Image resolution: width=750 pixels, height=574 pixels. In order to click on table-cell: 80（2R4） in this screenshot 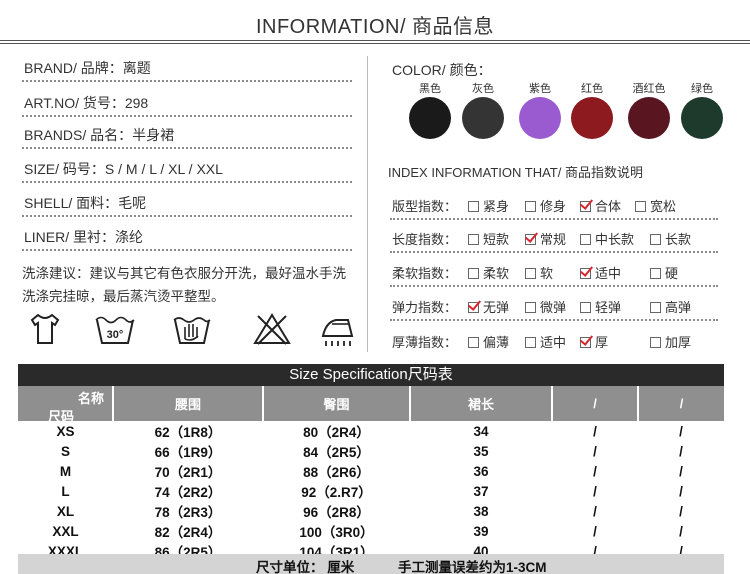, I will do `click(336, 432)`.